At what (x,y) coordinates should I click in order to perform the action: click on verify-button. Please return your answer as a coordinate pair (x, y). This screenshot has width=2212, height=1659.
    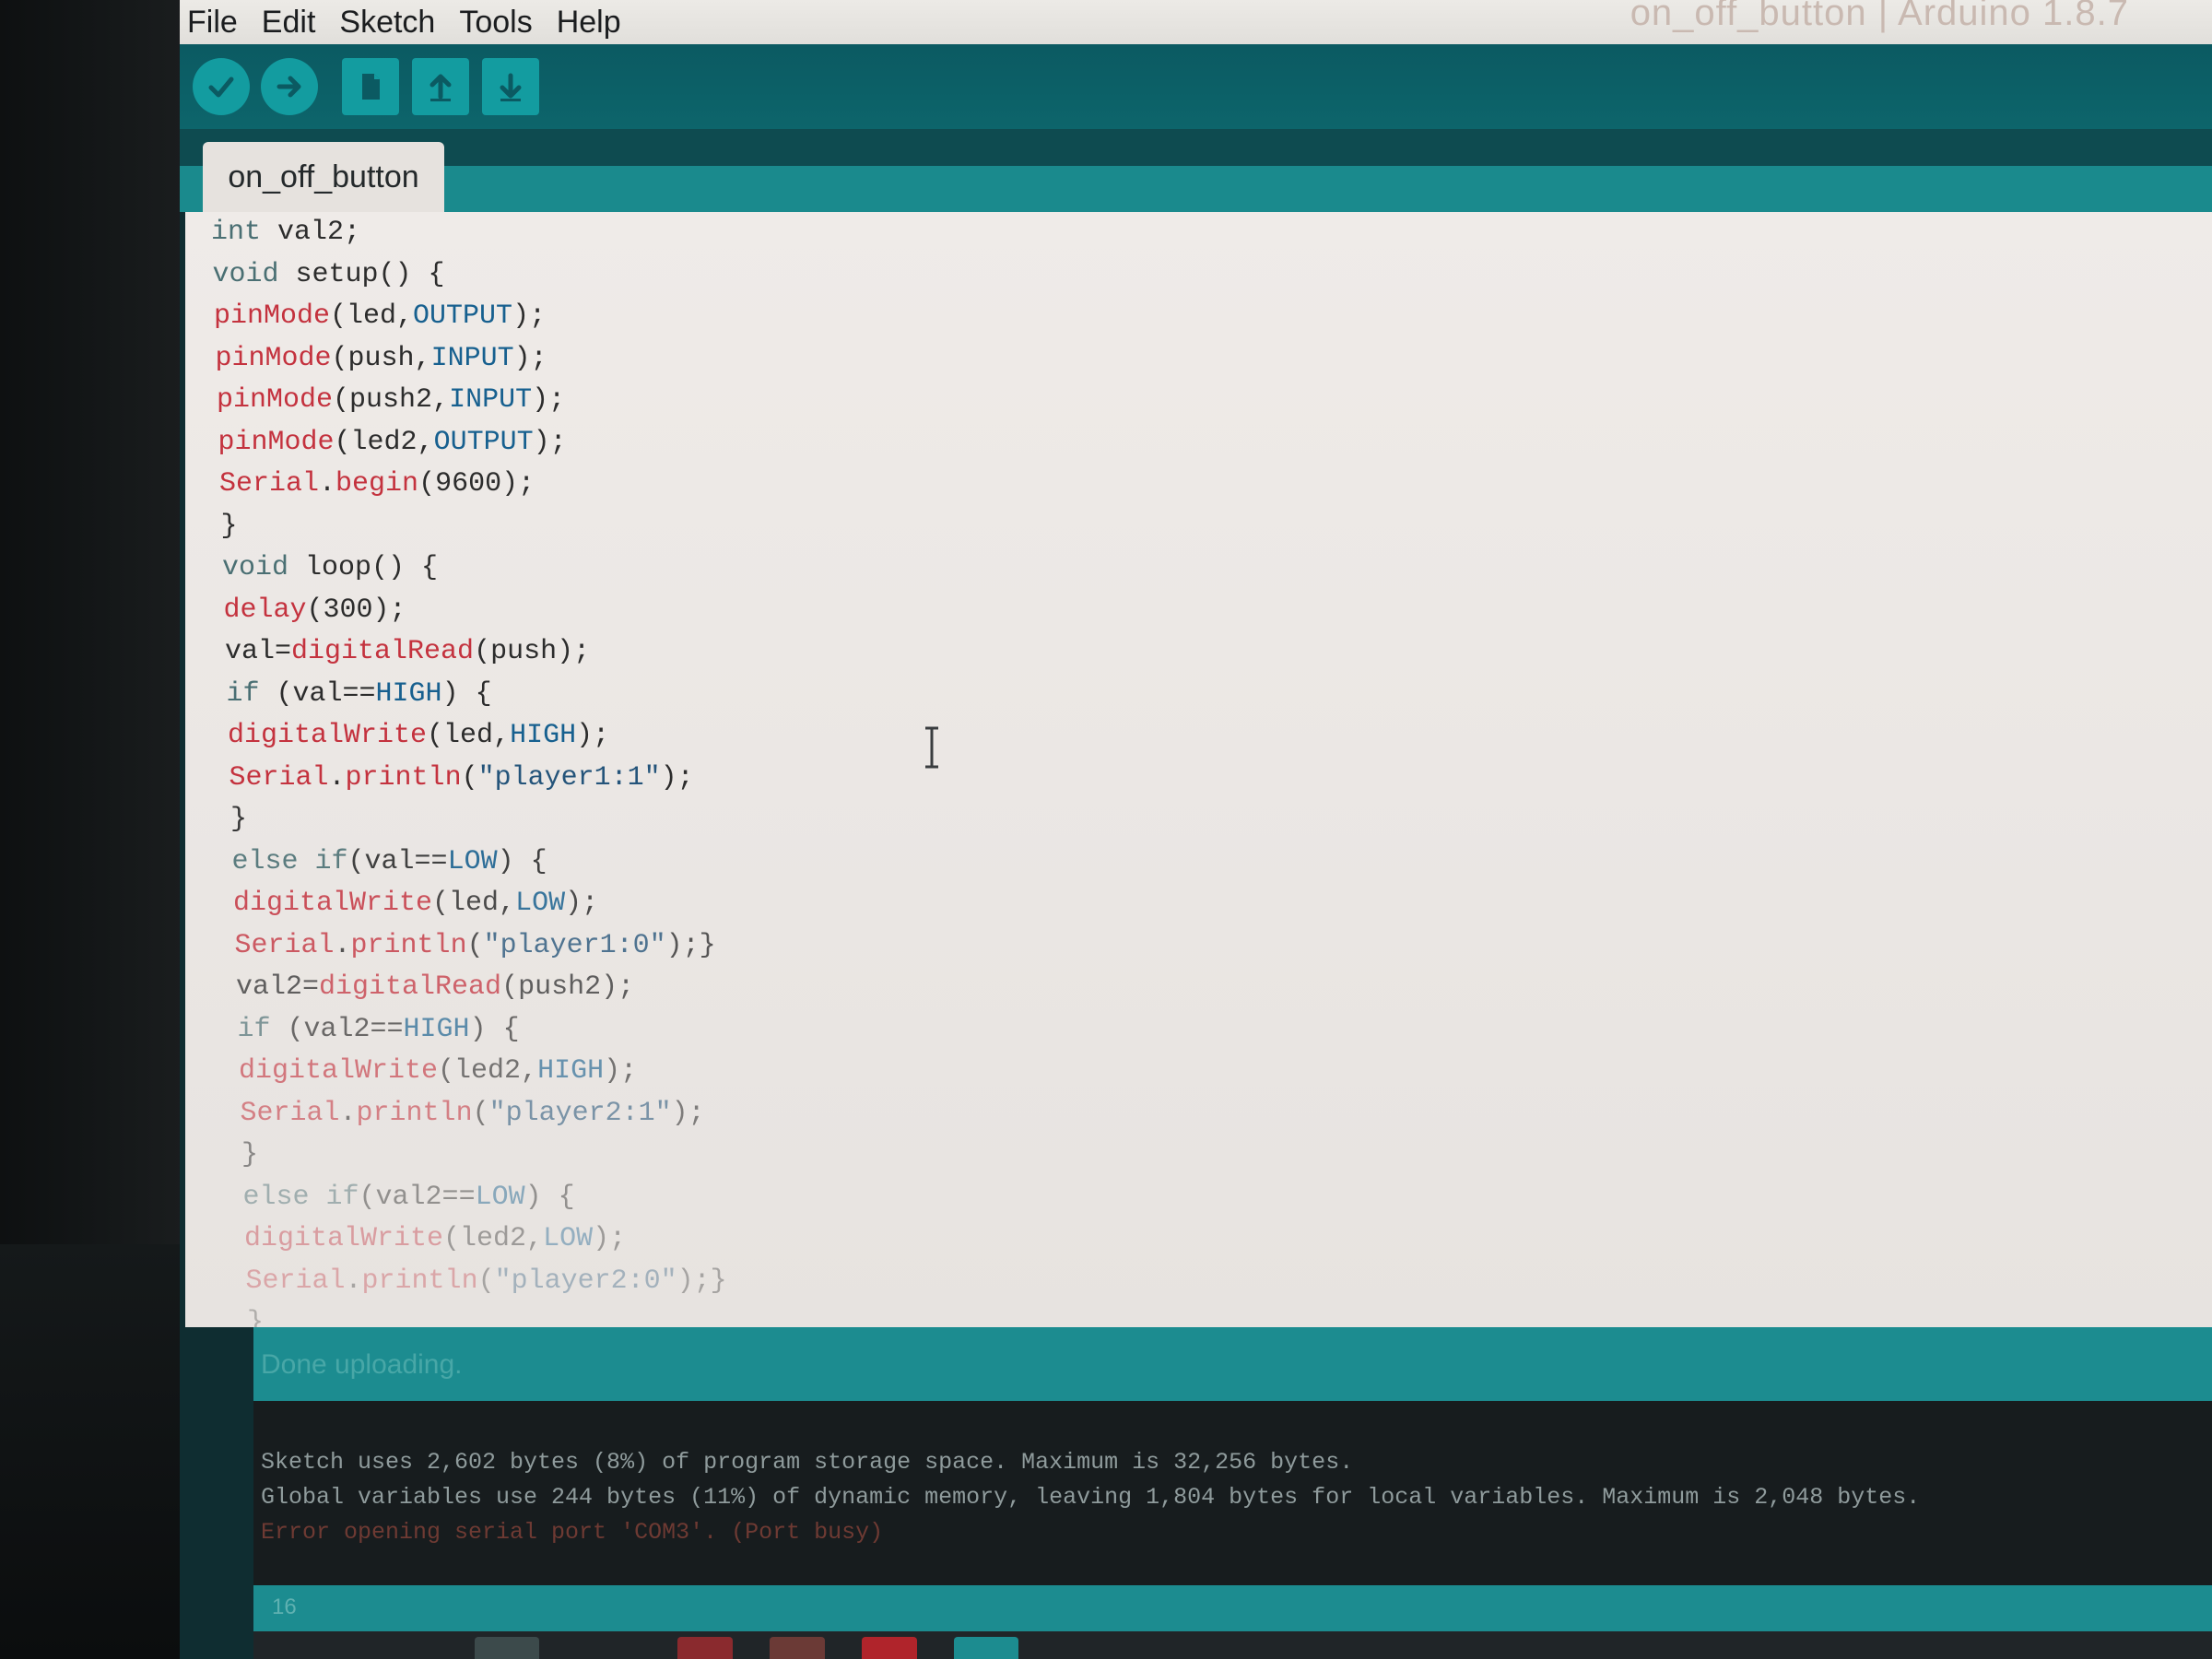
    Looking at the image, I should click on (221, 86).